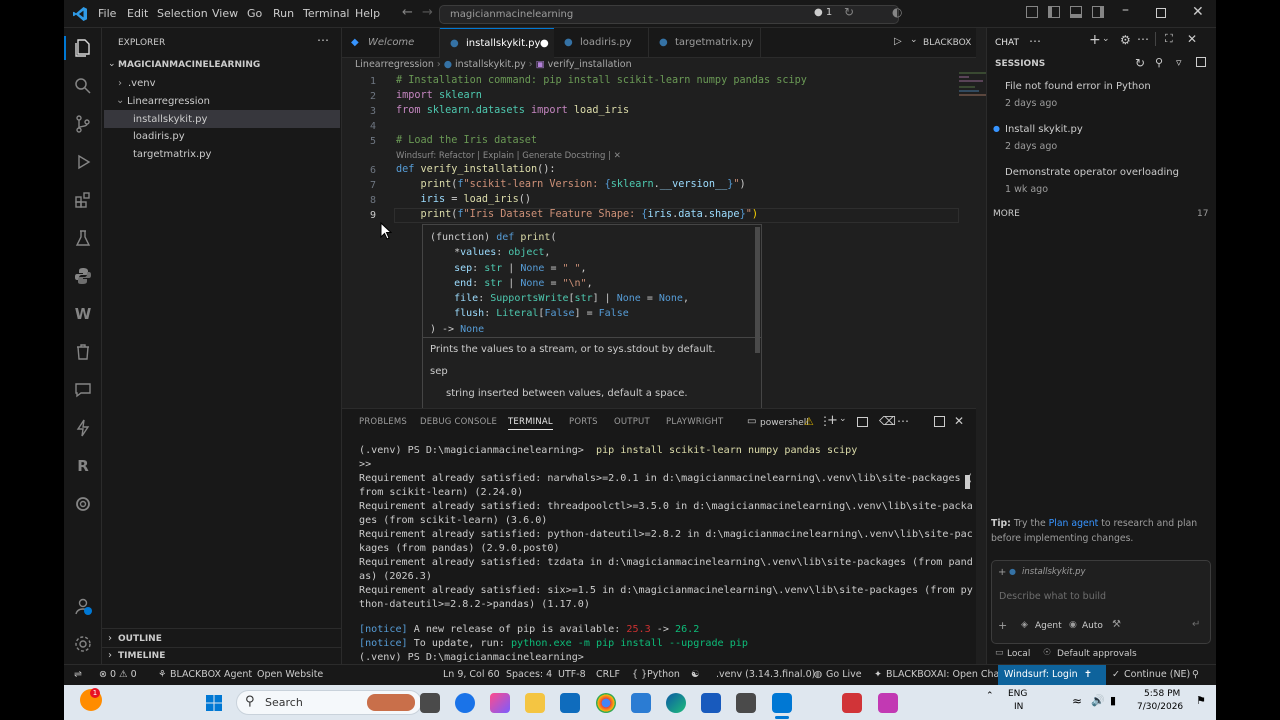 The image size is (1280, 720). Describe the element at coordinates (427, 12) in the screenshot. I see `forward-arrow-icon: →` at that location.